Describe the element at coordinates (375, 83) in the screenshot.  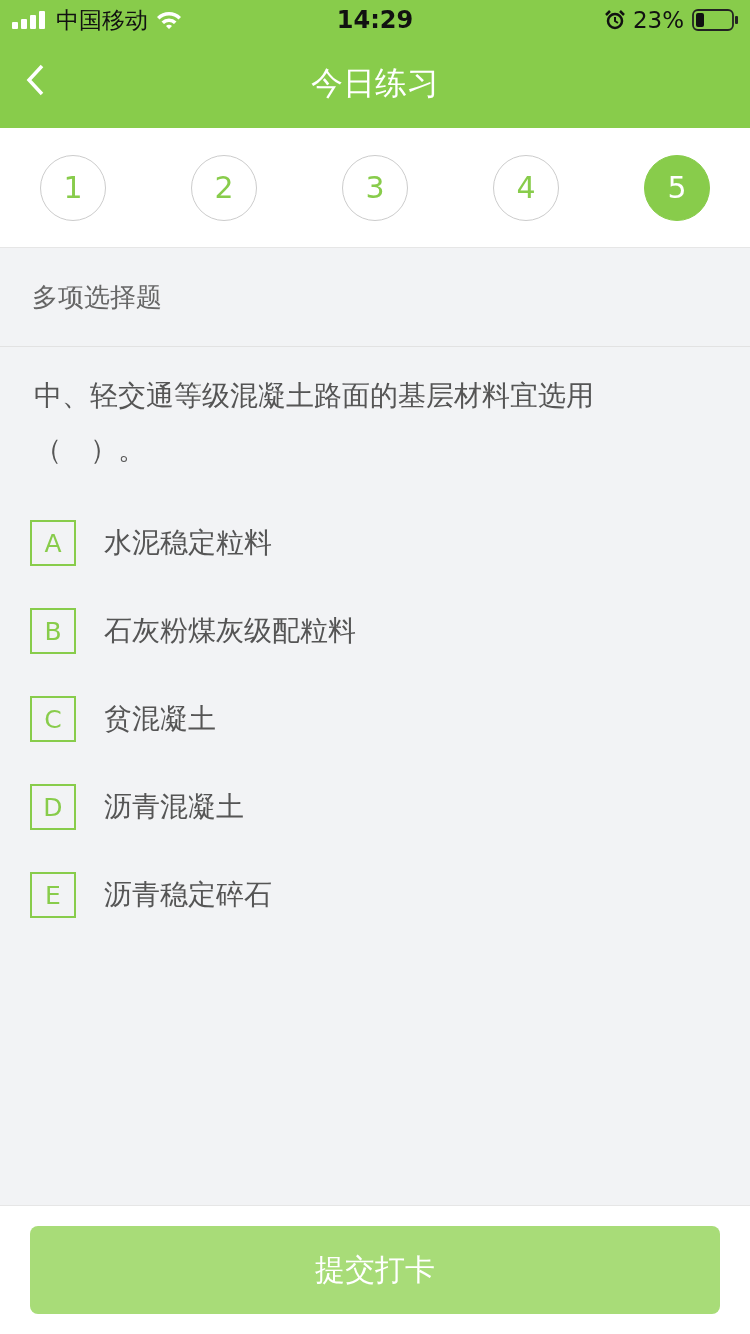
I see `page-title: 今日练习` at that location.